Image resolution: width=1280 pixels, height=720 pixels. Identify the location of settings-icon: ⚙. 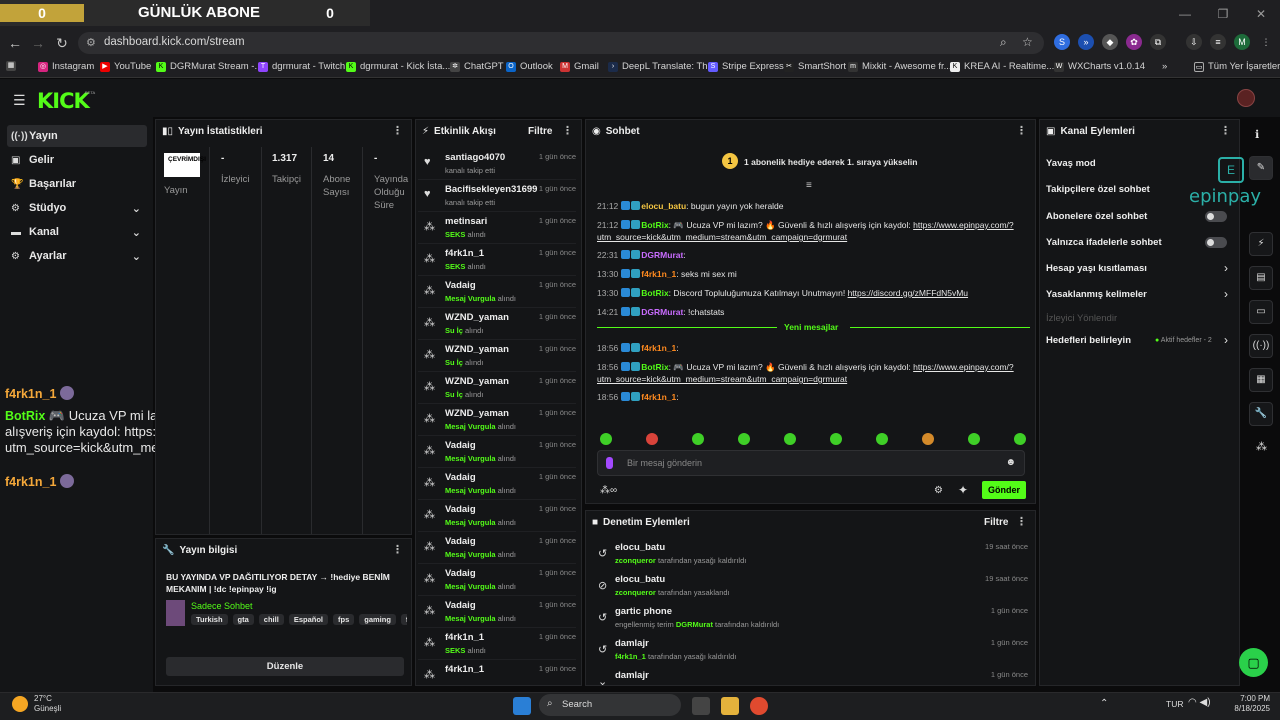
(938, 490).